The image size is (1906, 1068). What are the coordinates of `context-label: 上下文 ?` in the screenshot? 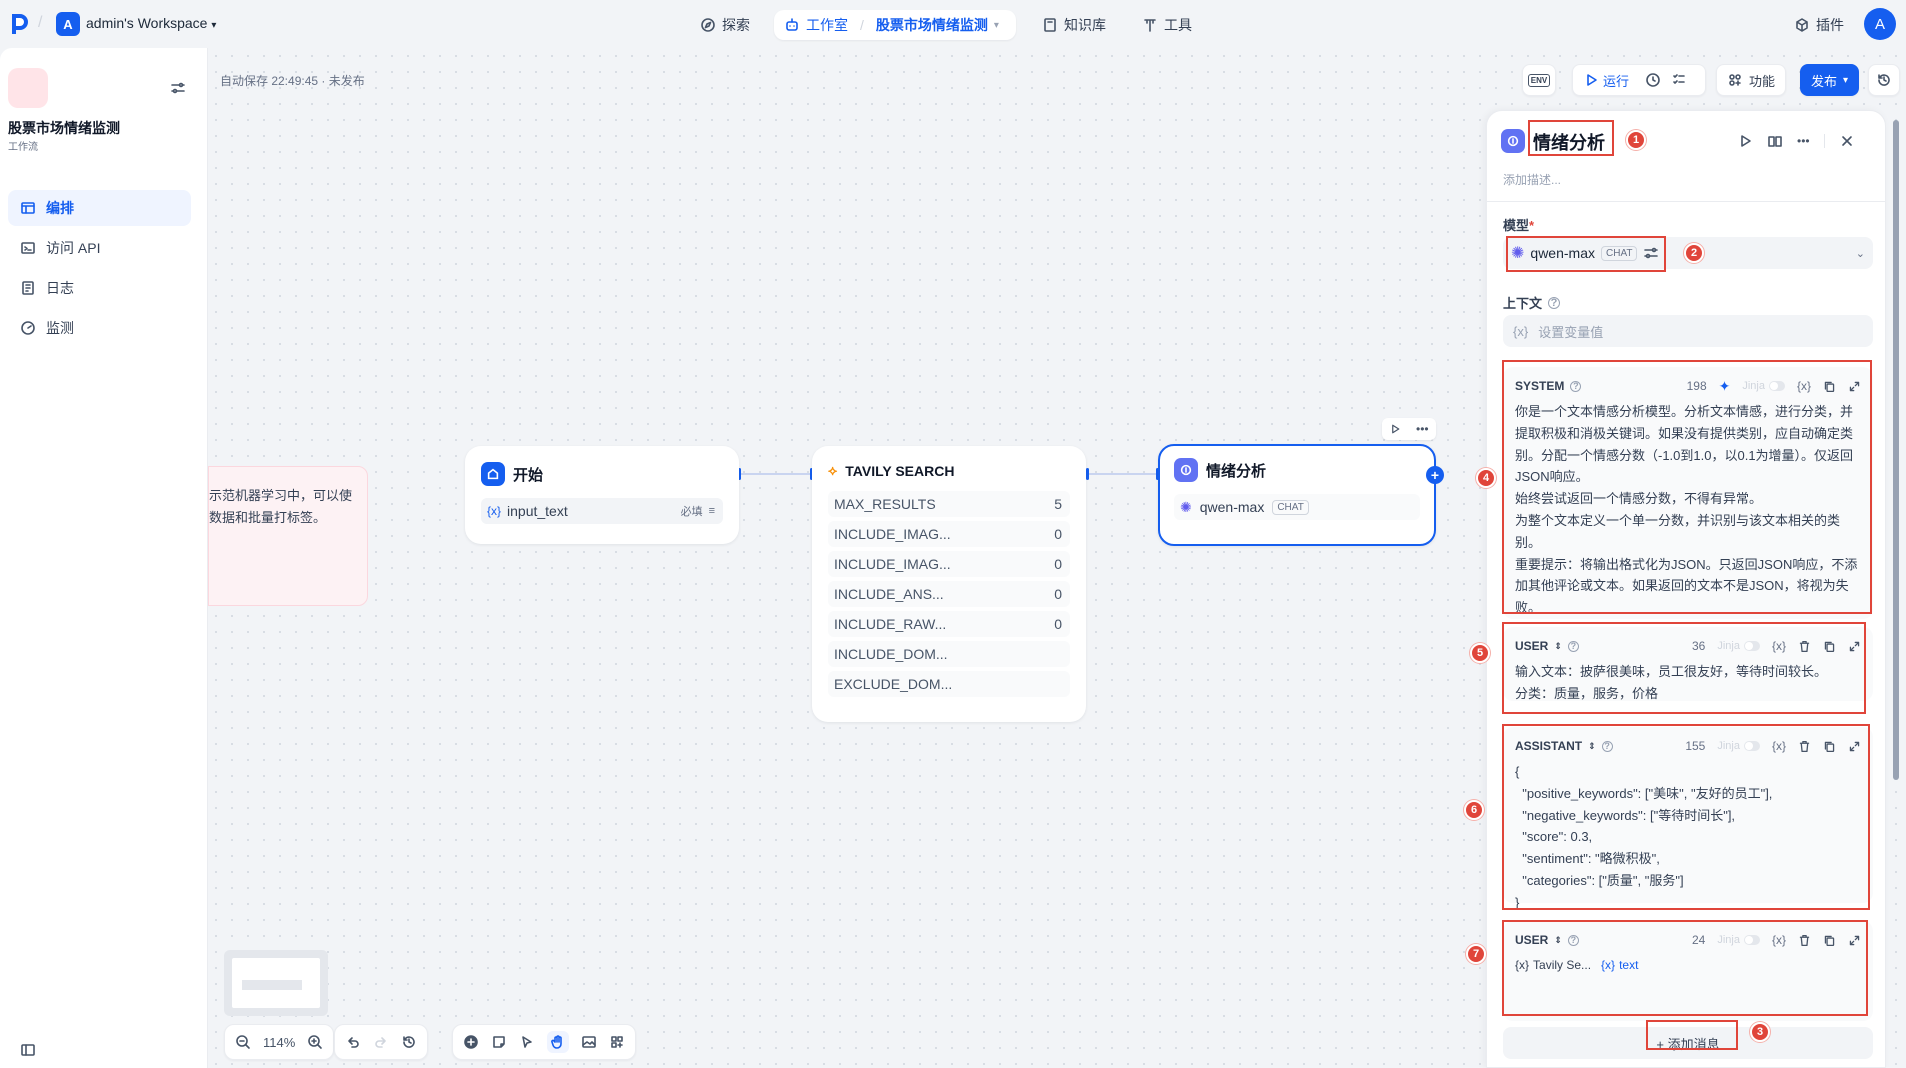 It's located at (1532, 302).